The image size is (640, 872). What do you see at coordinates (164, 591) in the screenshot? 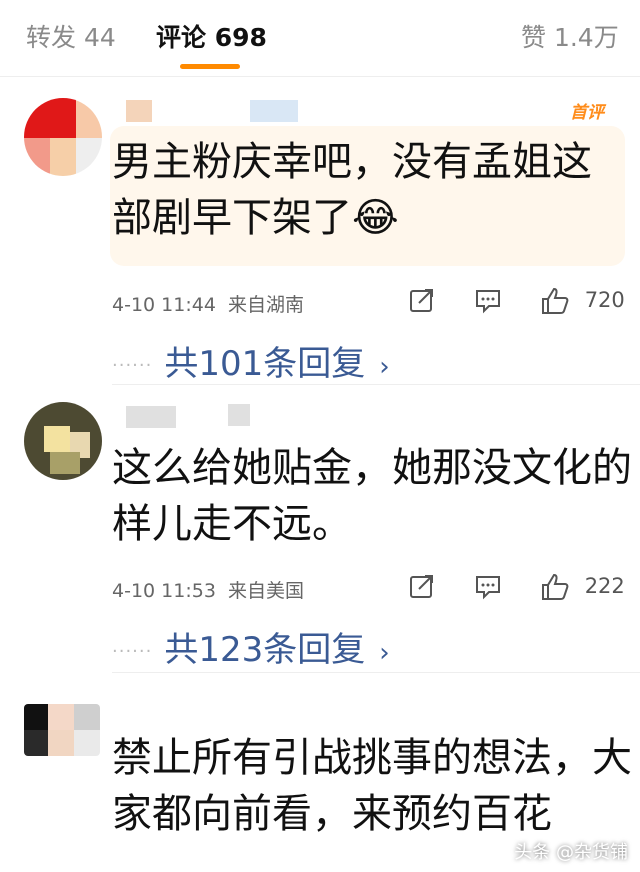
I see `comment-time: 4-10 11:53` at bounding box center [164, 591].